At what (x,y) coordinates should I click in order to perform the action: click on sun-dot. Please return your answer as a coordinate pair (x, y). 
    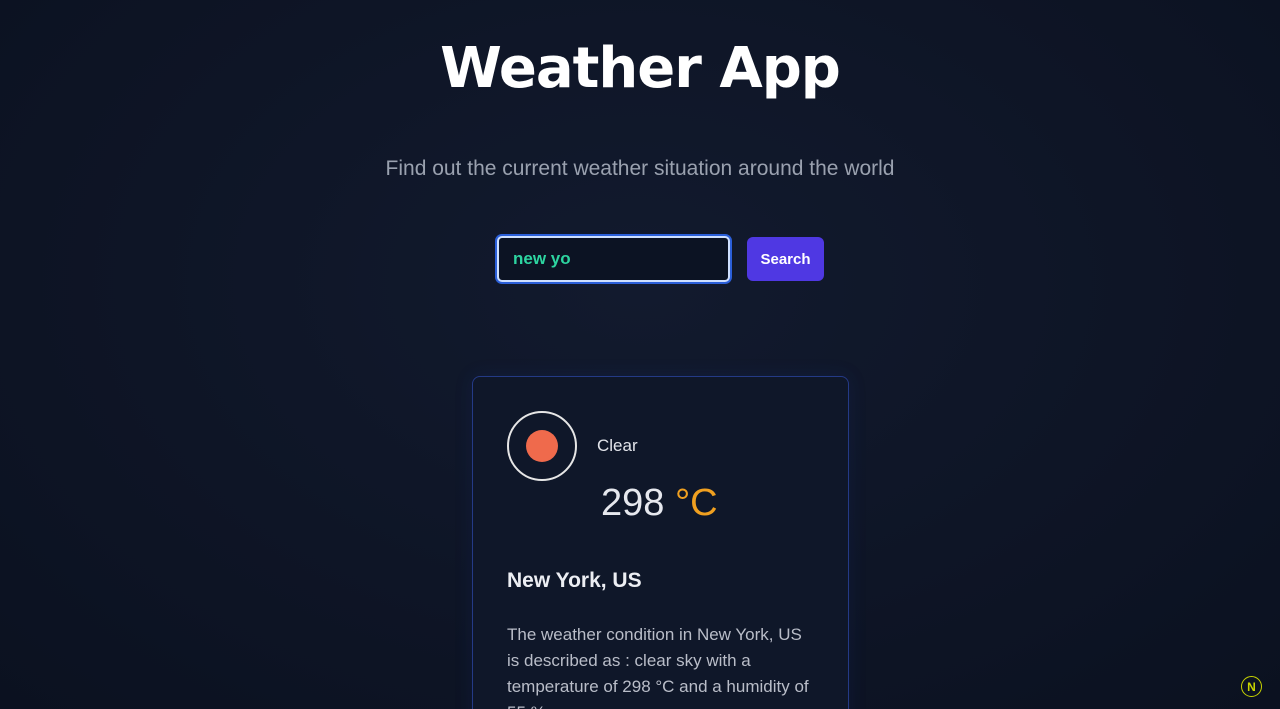
    Looking at the image, I should click on (542, 446).